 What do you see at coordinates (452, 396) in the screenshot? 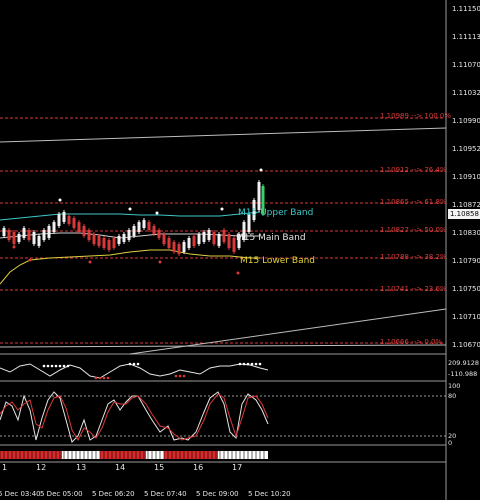
I see `stoch-level-80-label: 80` at bounding box center [452, 396].